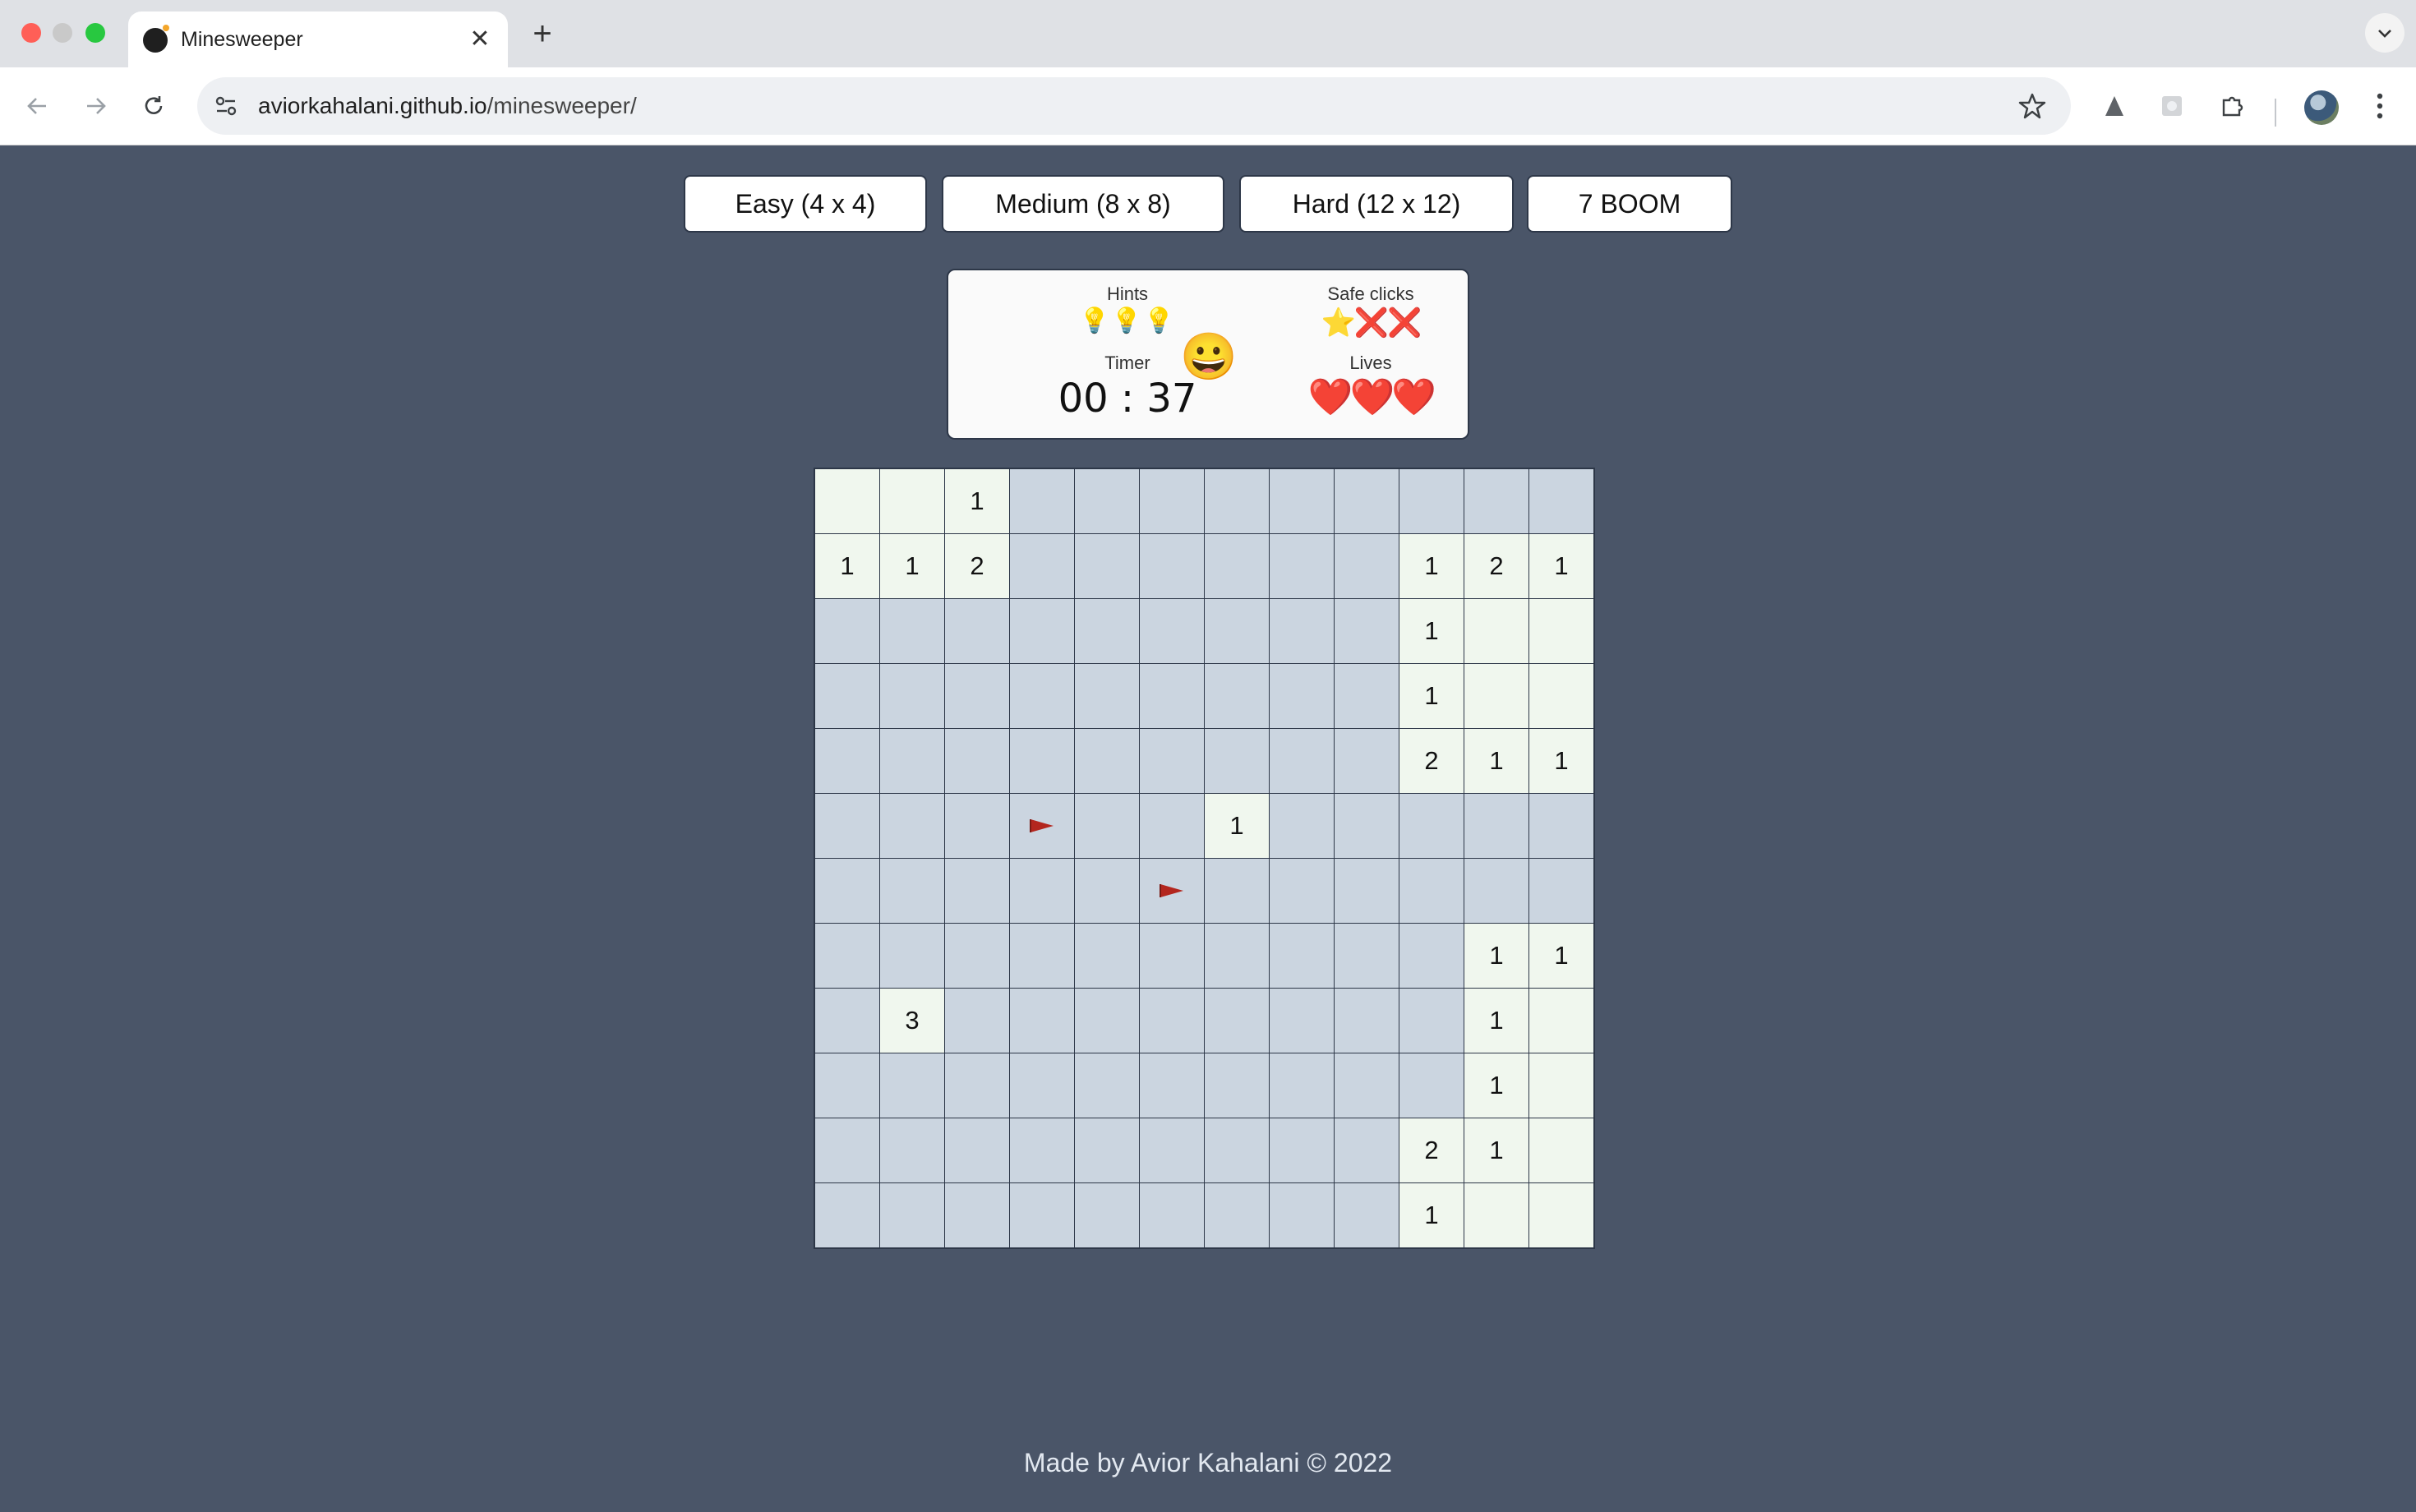 The height and width of the screenshot is (1512, 2416). I want to click on cell-flagged, so click(1172, 891).